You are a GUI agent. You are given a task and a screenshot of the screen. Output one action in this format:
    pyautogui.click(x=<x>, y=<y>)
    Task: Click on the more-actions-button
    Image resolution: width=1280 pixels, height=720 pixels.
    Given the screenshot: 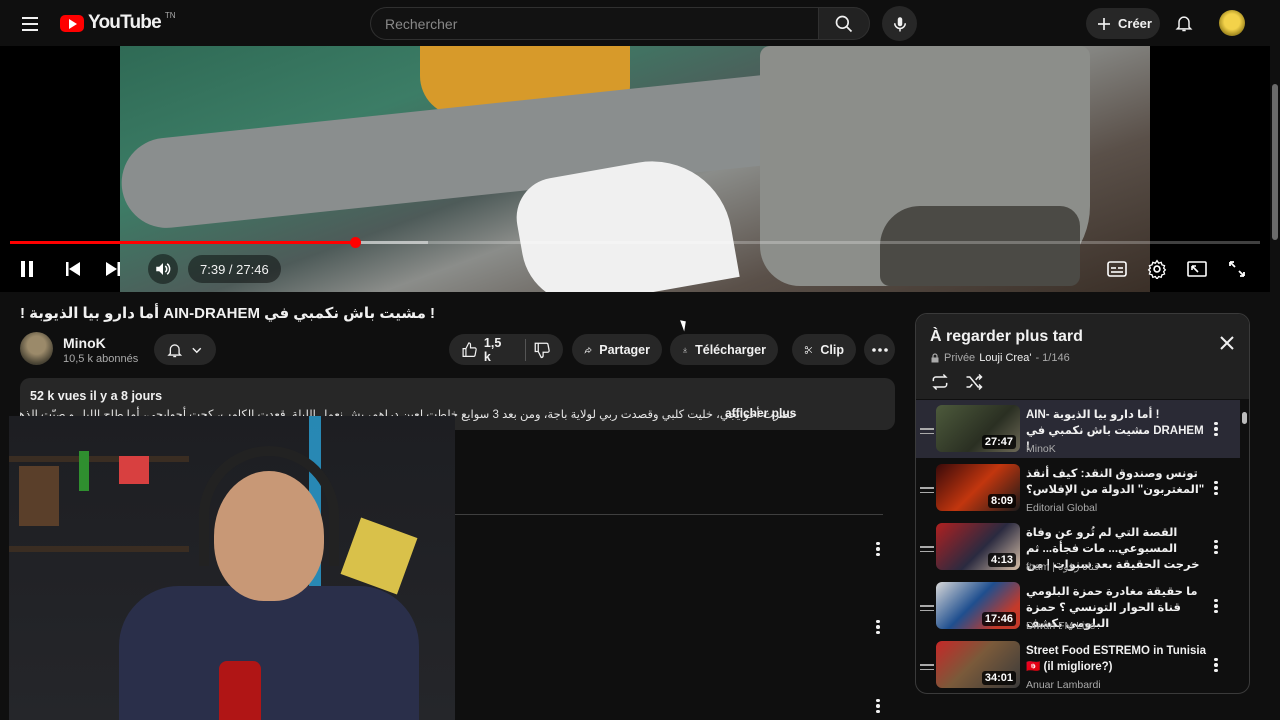 What is the action you would take?
    pyautogui.click(x=879, y=349)
    